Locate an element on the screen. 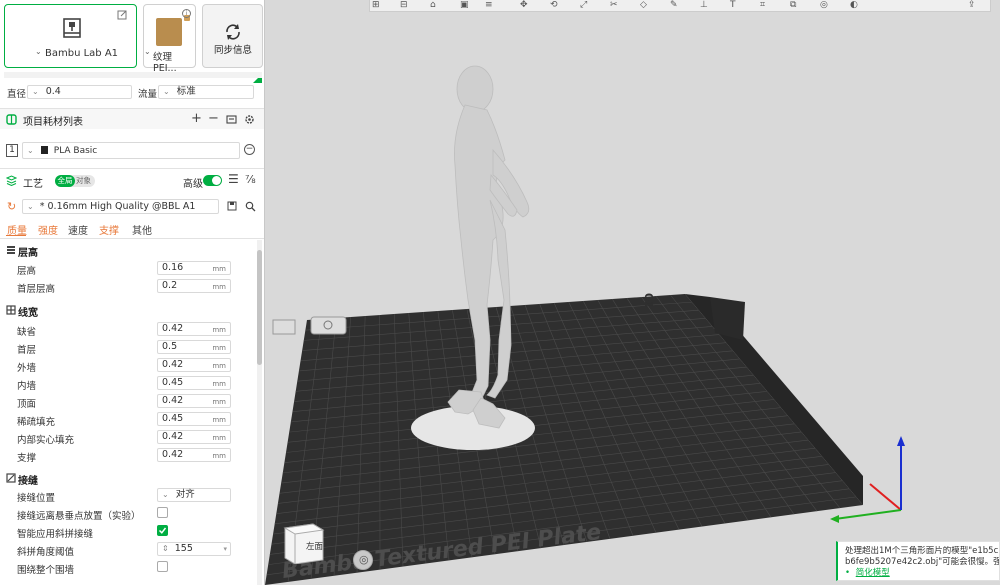 The height and width of the screenshot is (585, 1000). search-icon is located at coordinates (250, 206).